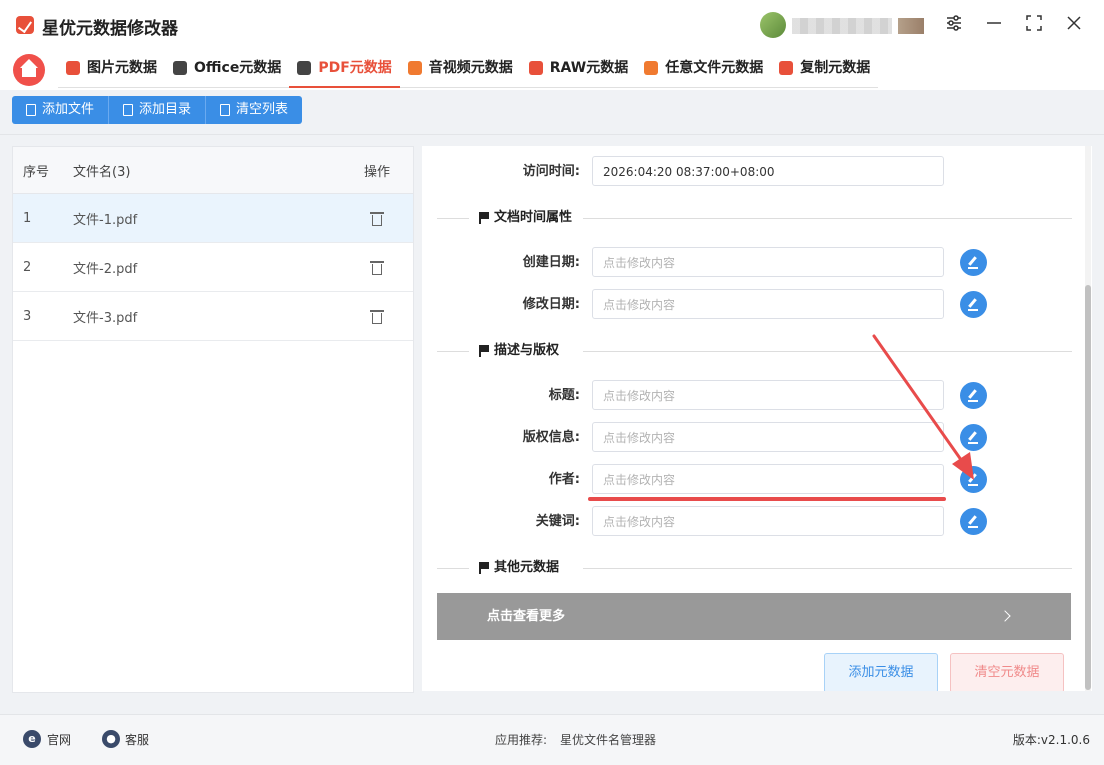 The image size is (1104, 765). I want to click on tab-pdf-metadata: PDF元数据, so click(344, 69).